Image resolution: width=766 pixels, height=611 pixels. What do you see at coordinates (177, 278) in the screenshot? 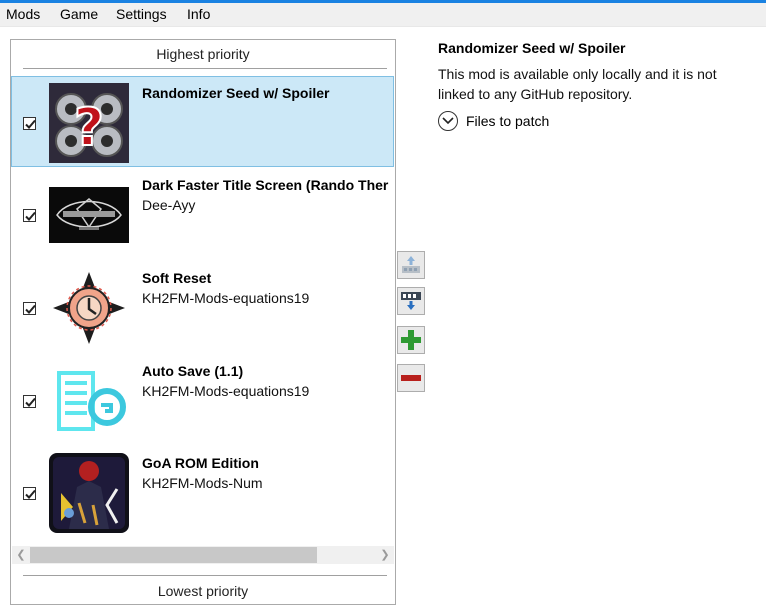
I see `mod-title: Soft Reset` at bounding box center [177, 278].